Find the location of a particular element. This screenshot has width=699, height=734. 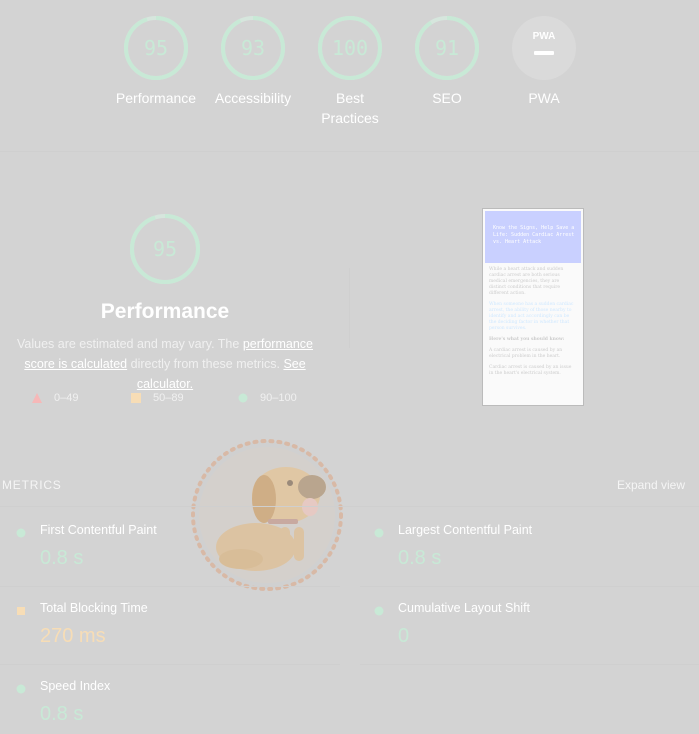

gauge-best-practices-label: Best Practices is located at coordinates (350, 108).